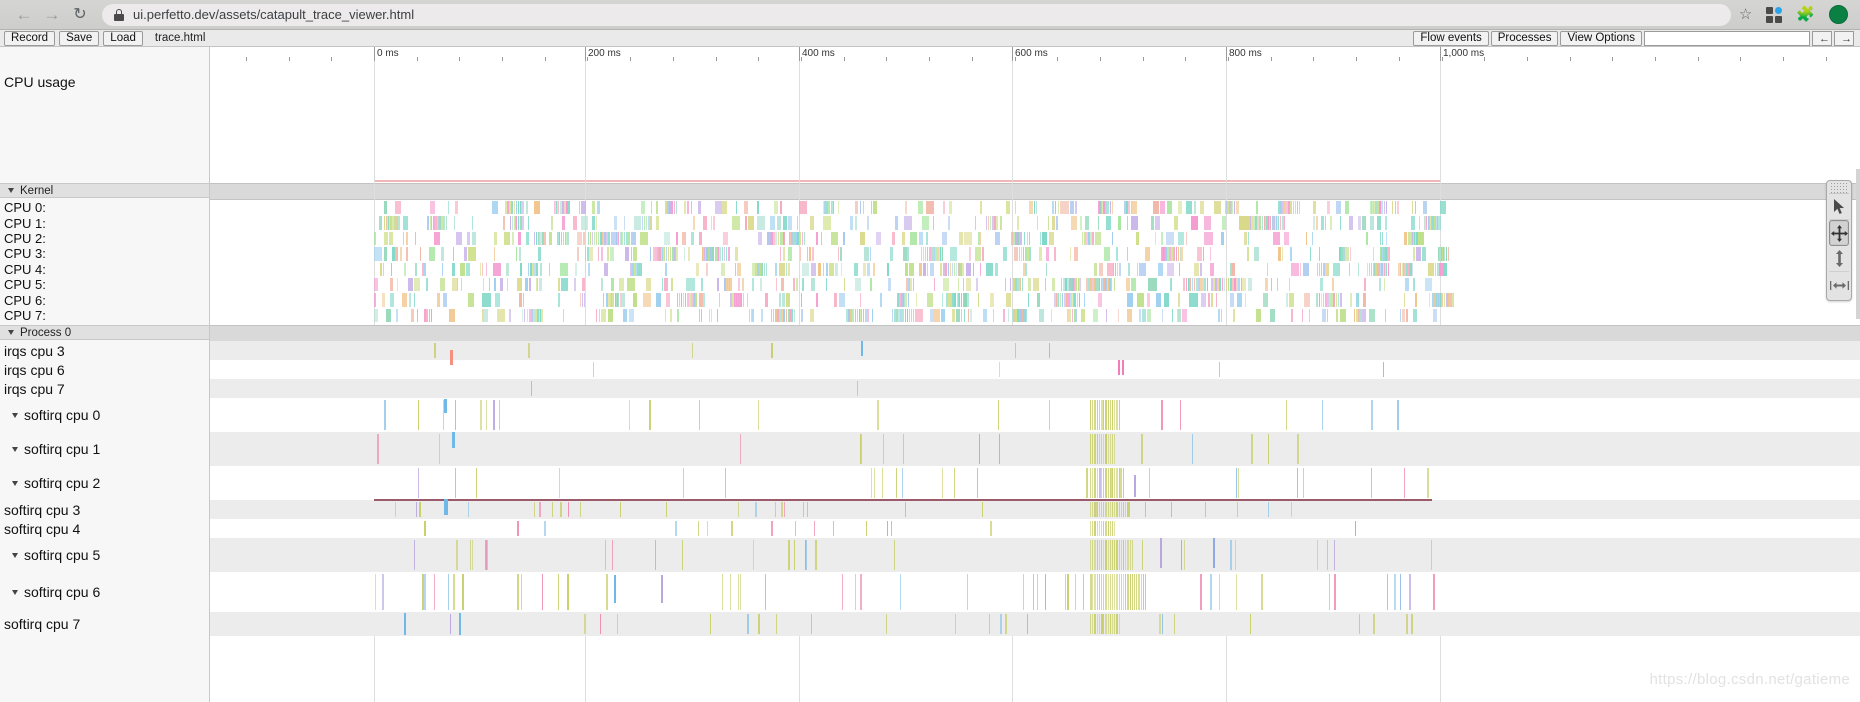 The image size is (1860, 702). Describe the element at coordinates (104, 190) in the screenshot. I see `group-header-kernel: Kernel` at that location.